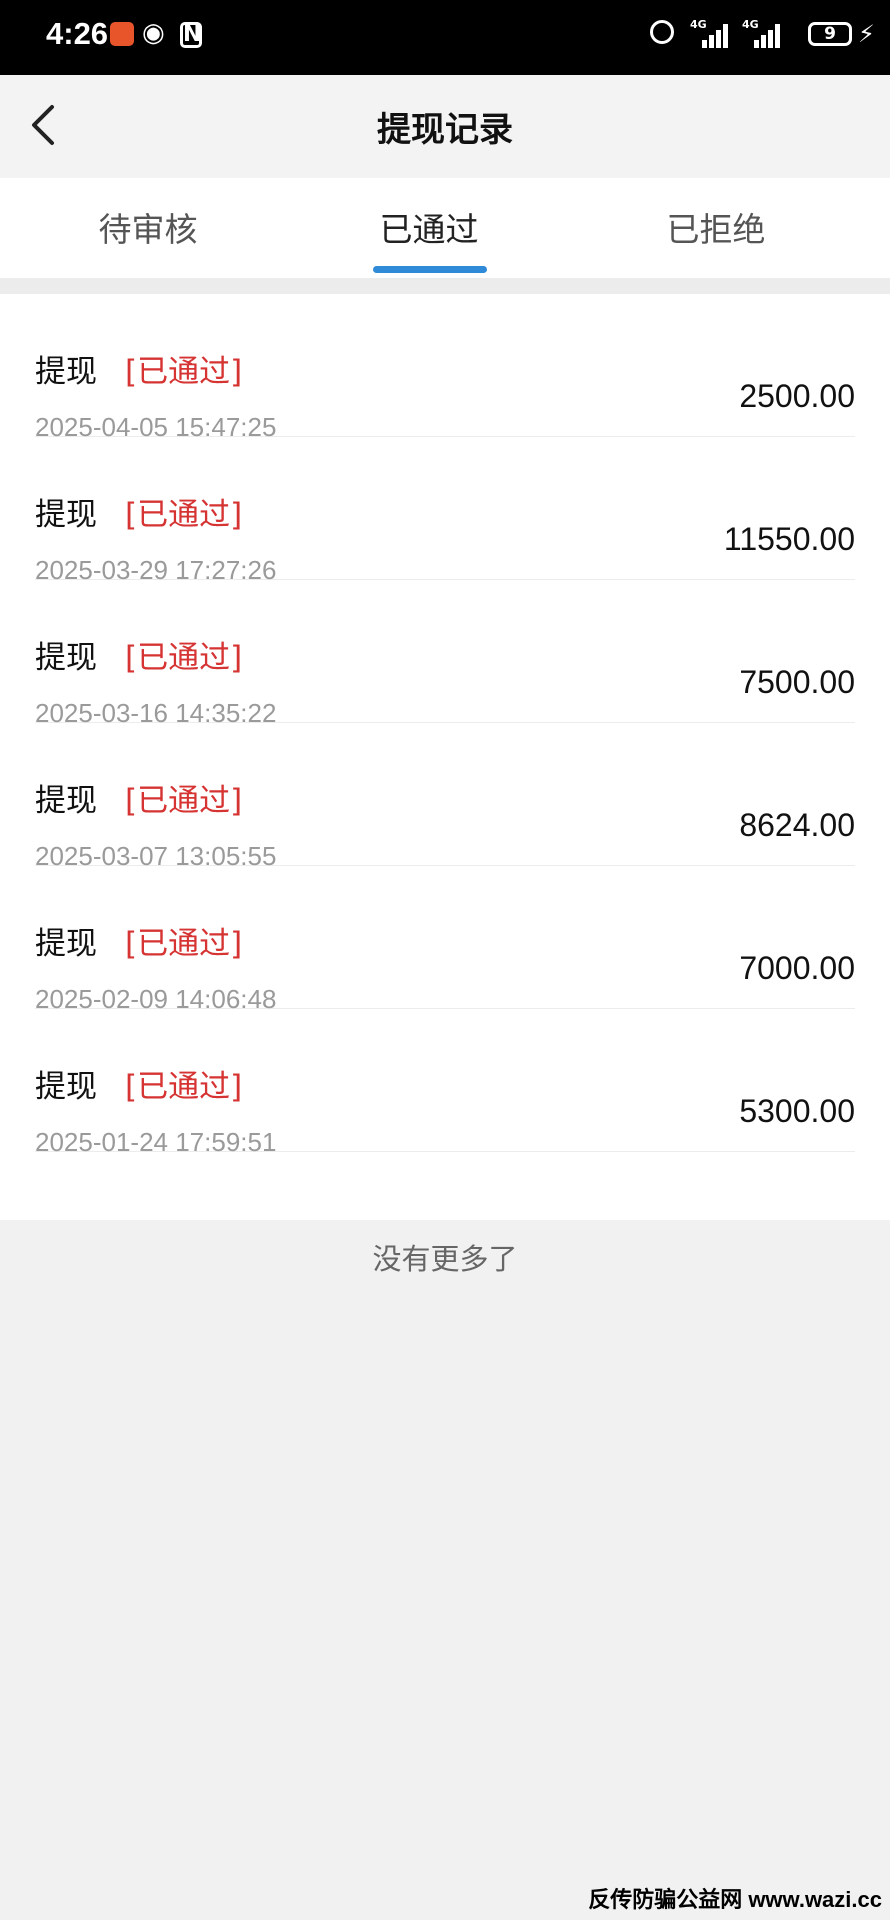 The width and height of the screenshot is (890, 1920). I want to click on list-item: 提现 [已通过] 2025-03-29 17:27:26 11550.00, so click(445, 511).